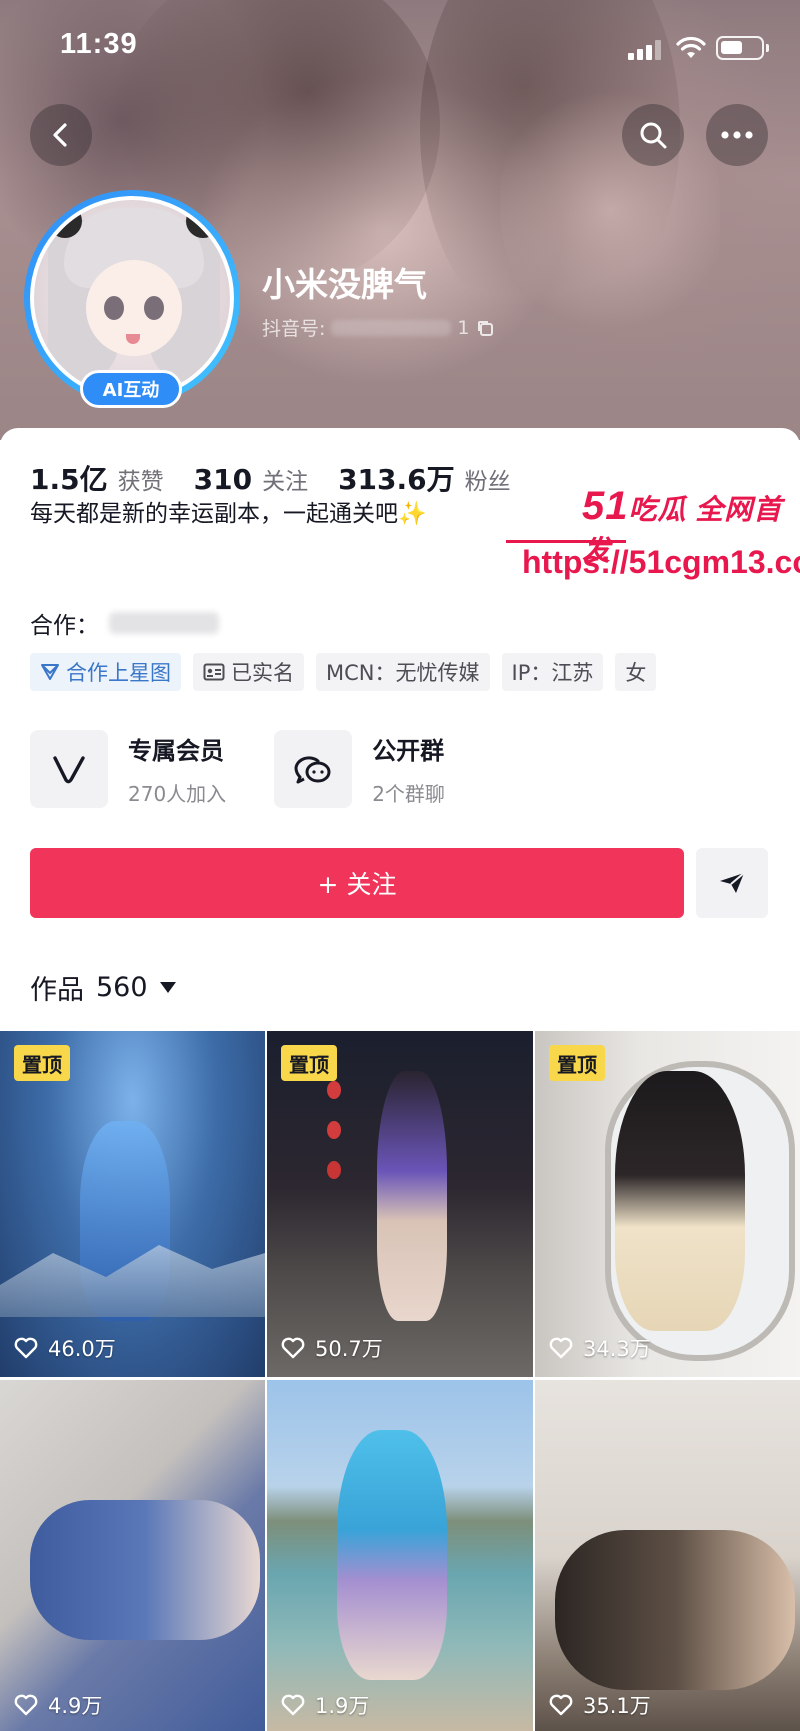 The image size is (800, 1731). Describe the element at coordinates (342, 1706) in the screenshot. I see `like-count-value: 1.9万` at that location.